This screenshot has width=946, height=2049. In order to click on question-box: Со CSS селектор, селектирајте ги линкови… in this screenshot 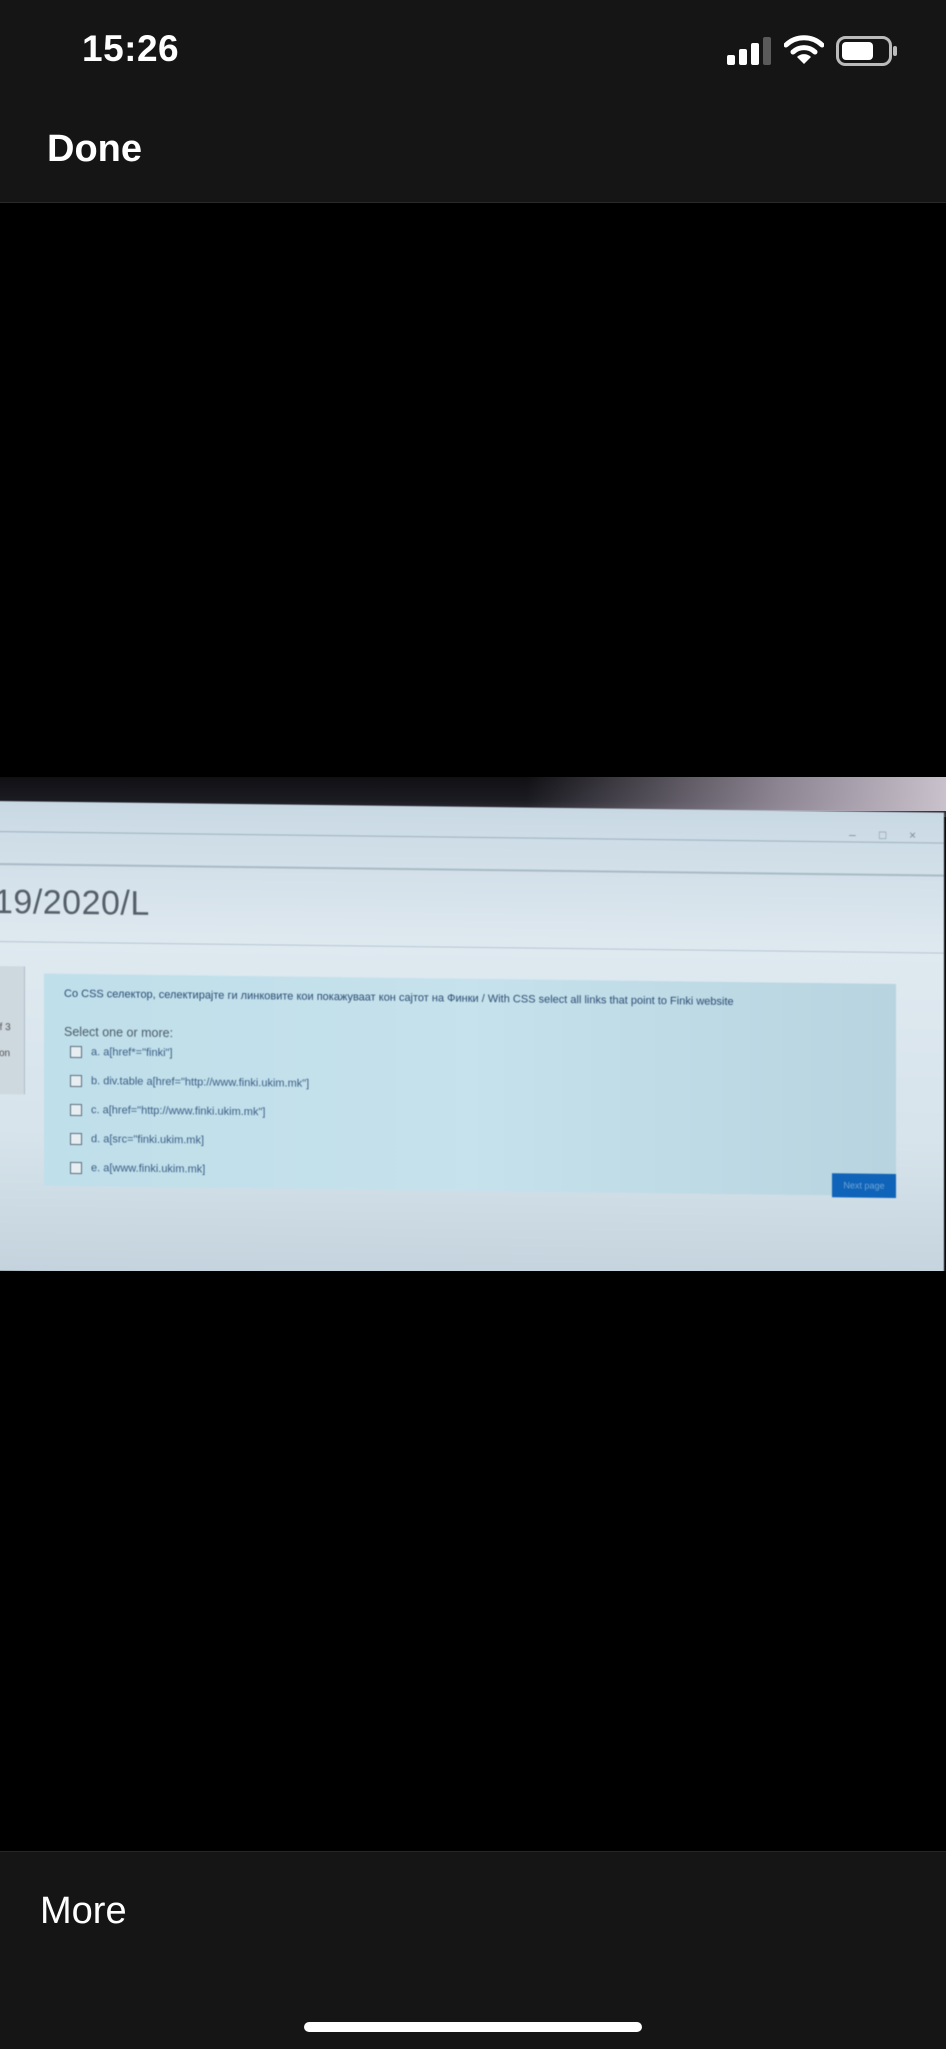, I will do `click(470, 1085)`.